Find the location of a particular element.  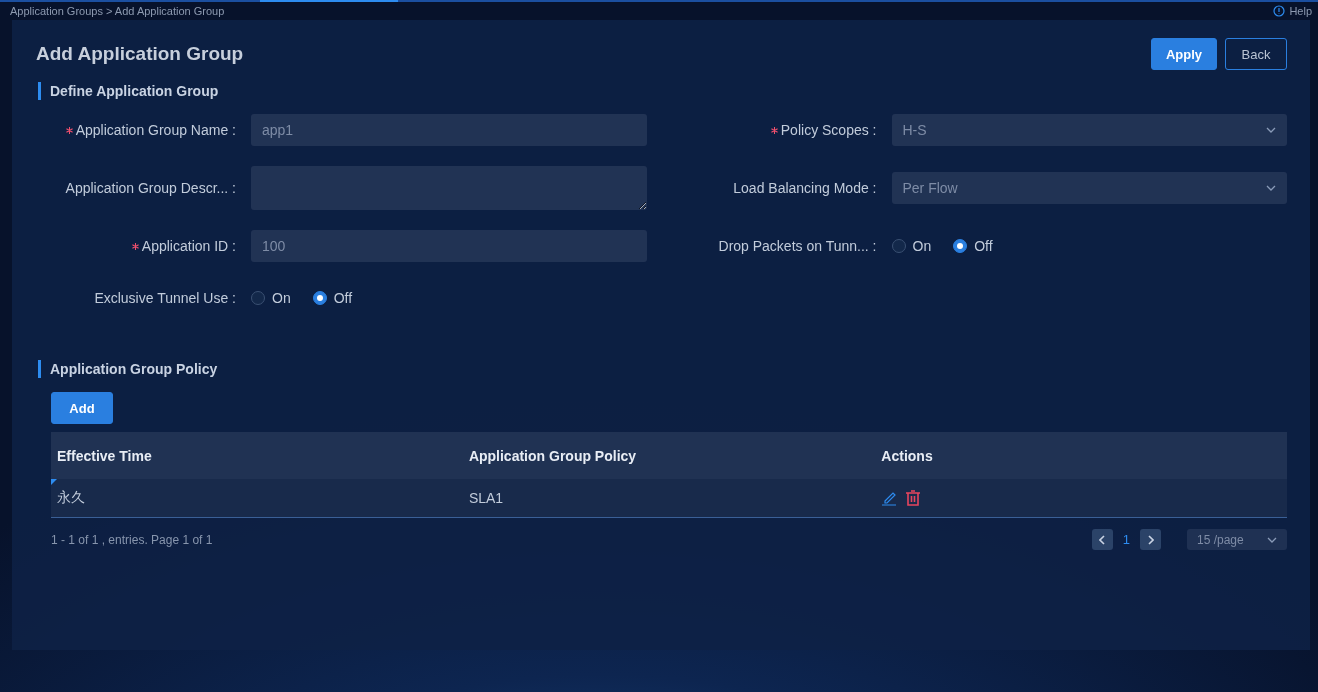

trash-icon is located at coordinates (913, 498).